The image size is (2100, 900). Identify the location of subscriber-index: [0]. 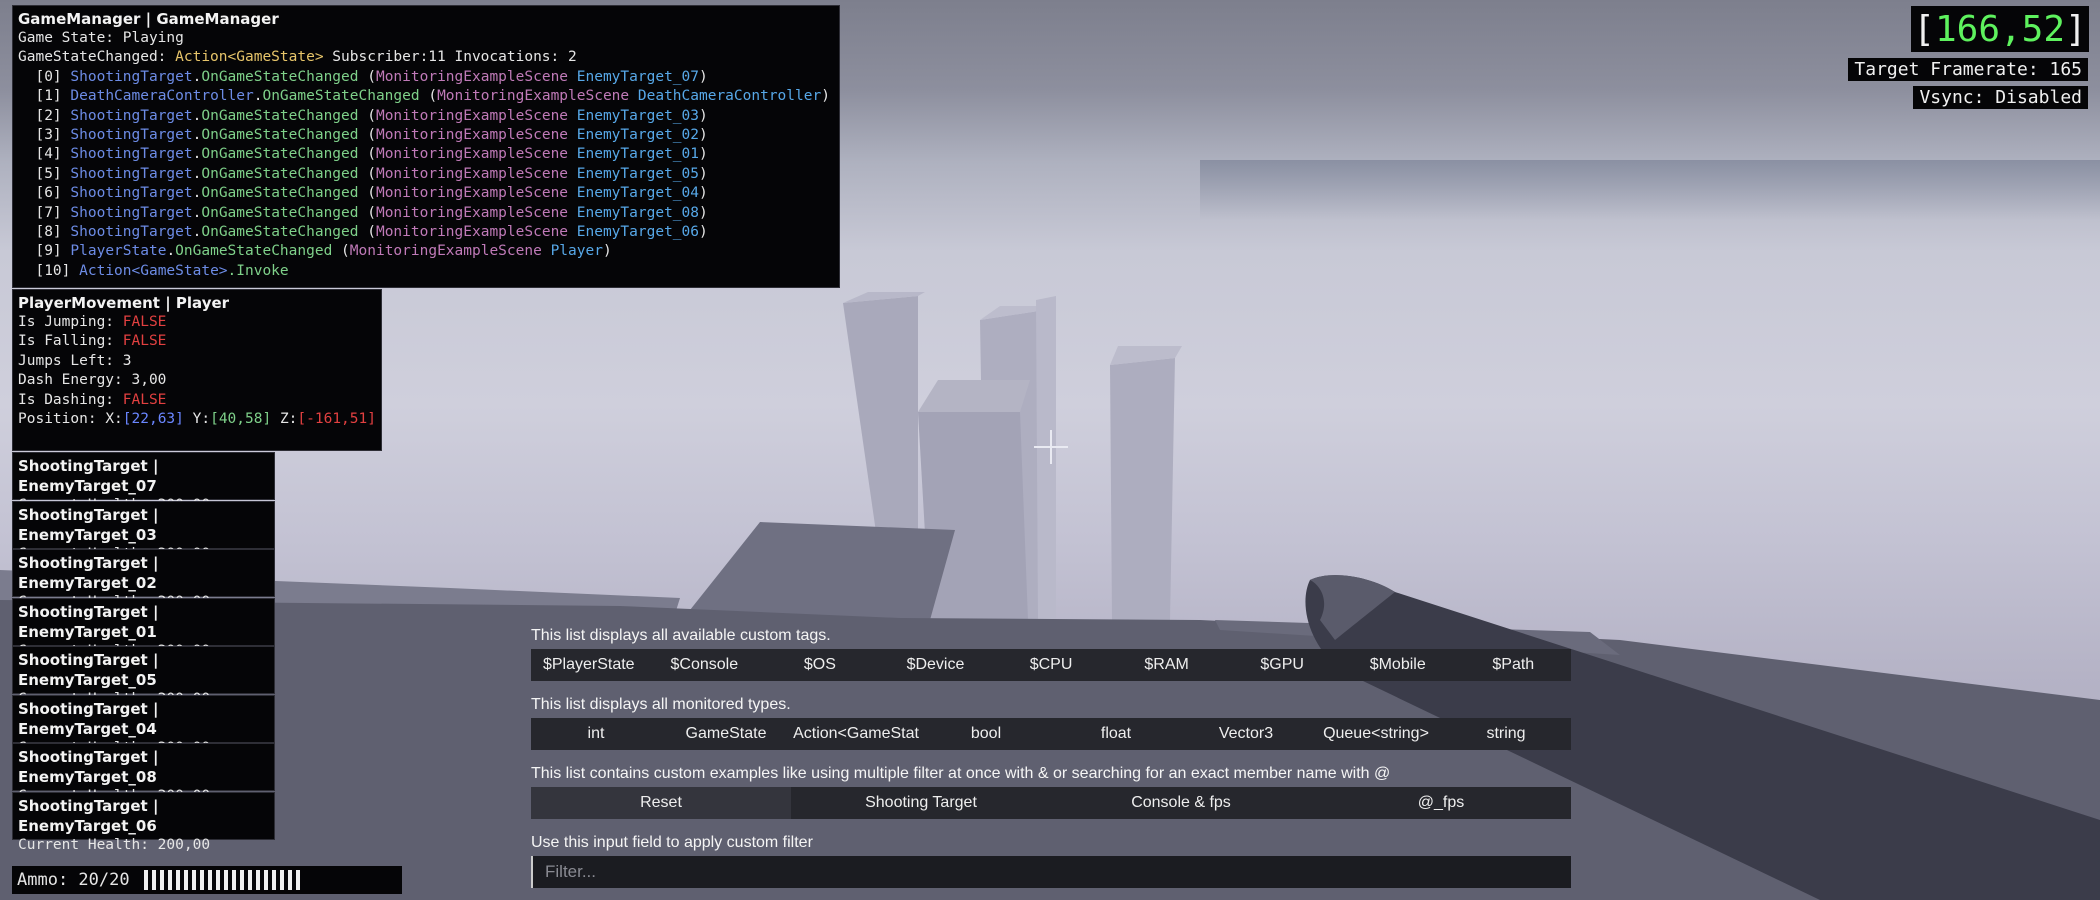
(48, 76).